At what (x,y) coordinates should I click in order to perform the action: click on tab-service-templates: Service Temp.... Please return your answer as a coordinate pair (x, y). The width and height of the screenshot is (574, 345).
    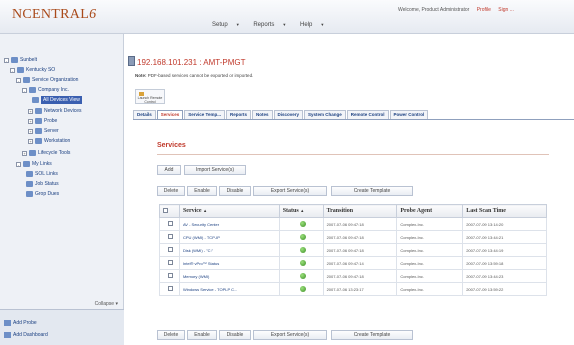
    Looking at the image, I should click on (204, 114).